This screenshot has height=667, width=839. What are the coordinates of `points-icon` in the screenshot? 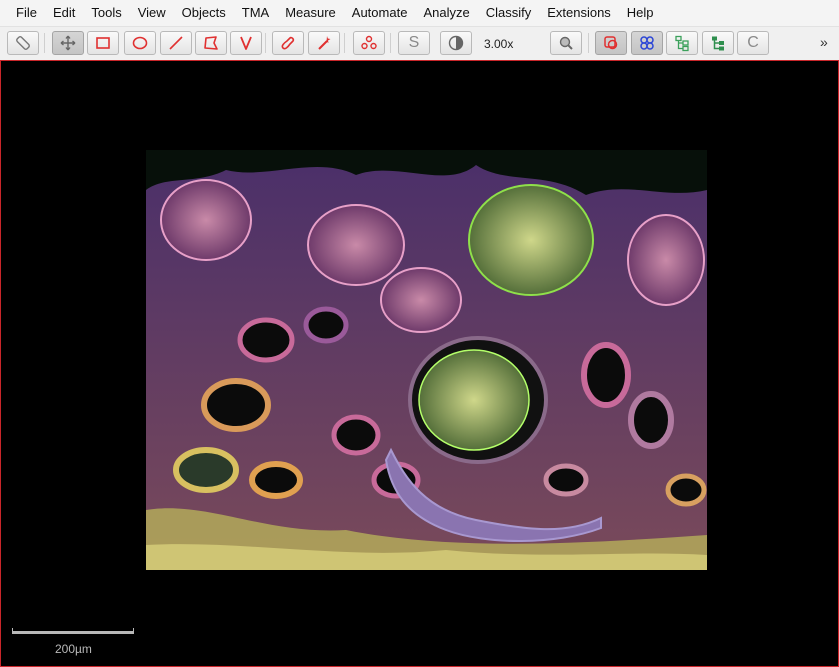 It's located at (369, 42).